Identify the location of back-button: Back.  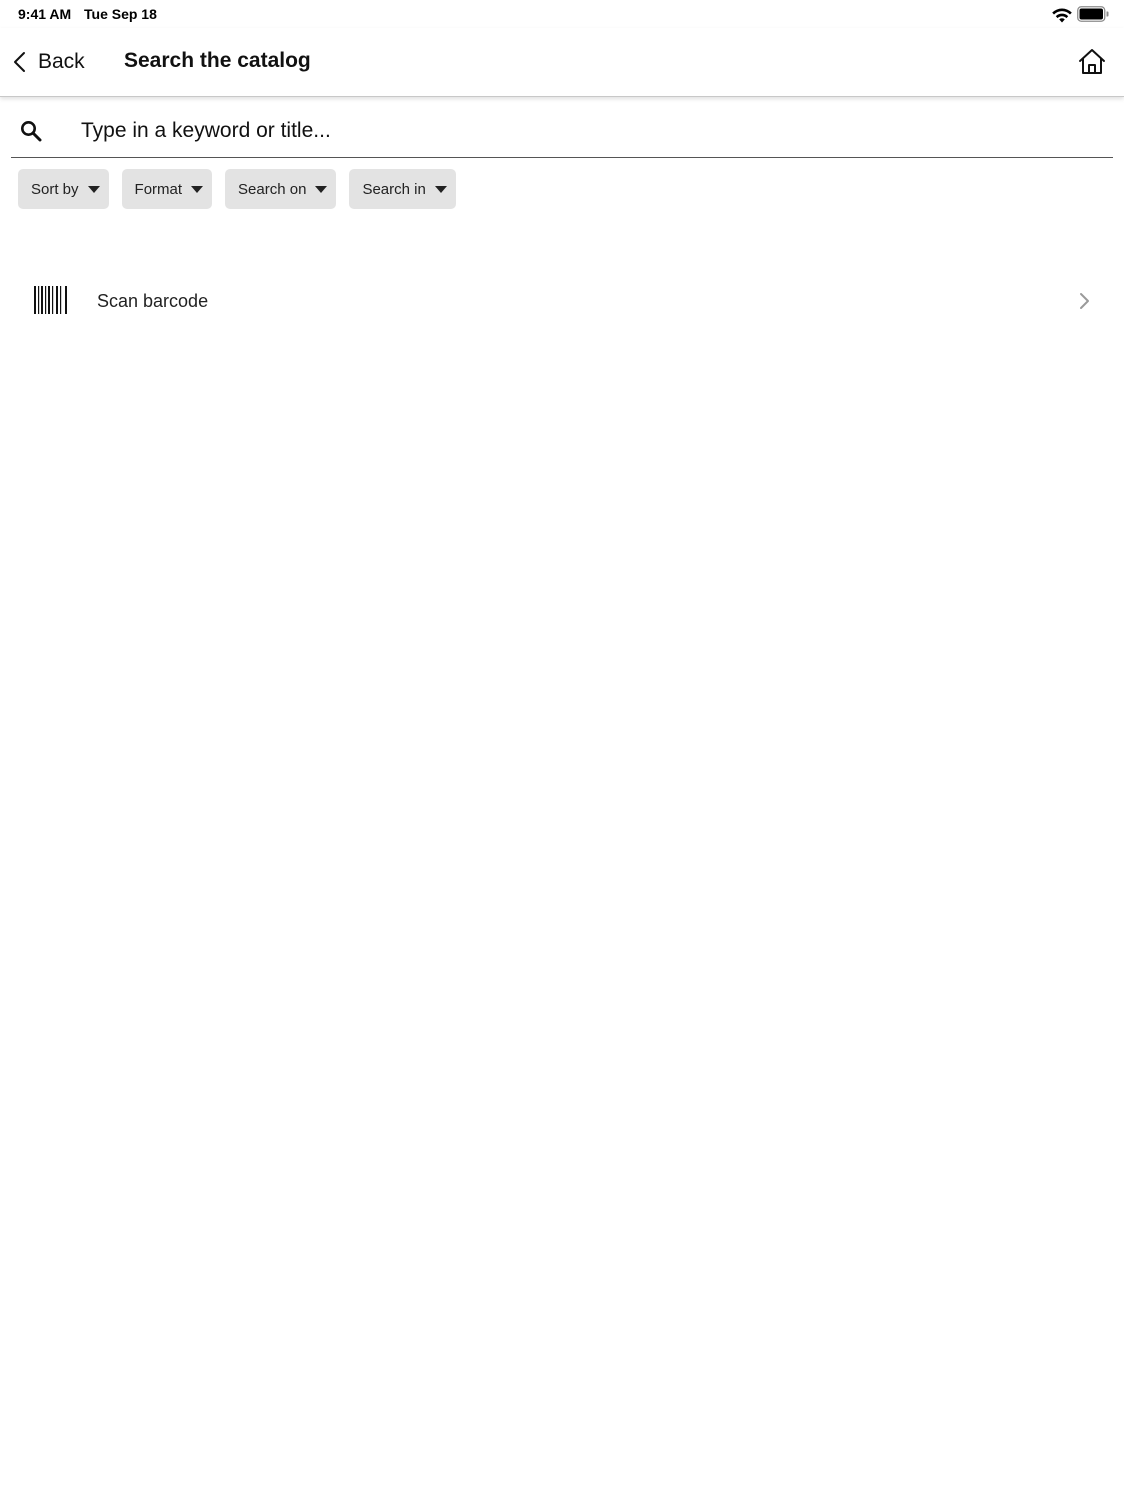
(48, 62).